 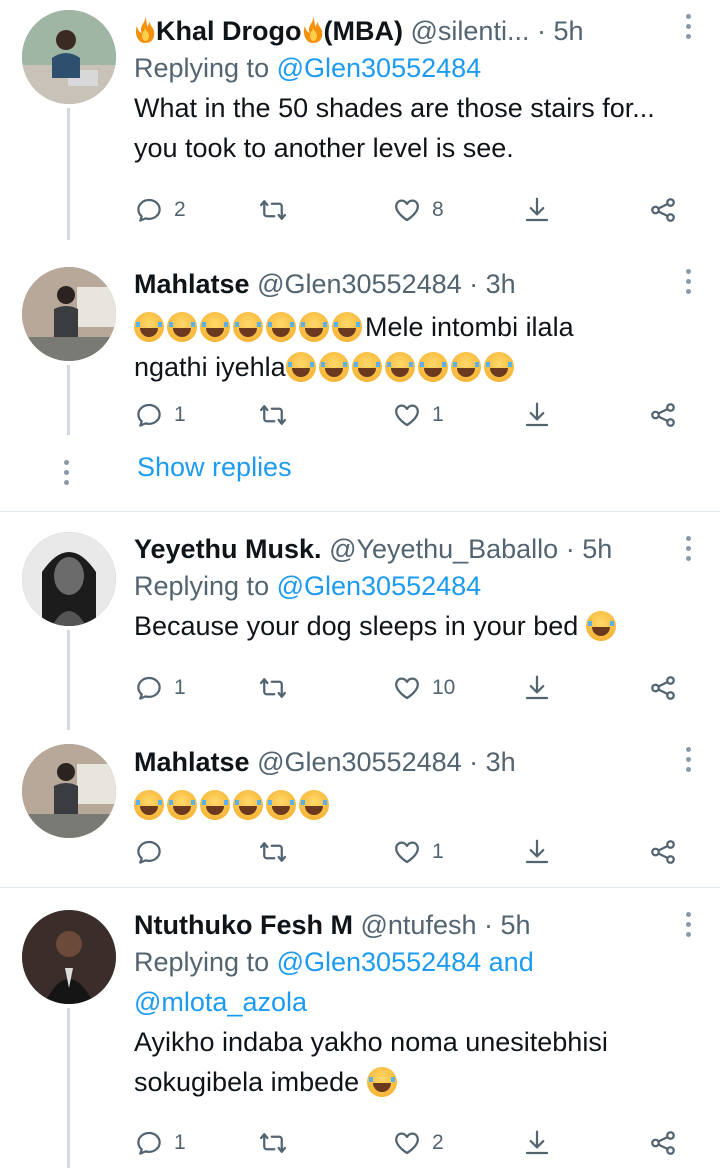 What do you see at coordinates (229, 31) in the screenshot?
I see `user-name: Khal Drogo` at bounding box center [229, 31].